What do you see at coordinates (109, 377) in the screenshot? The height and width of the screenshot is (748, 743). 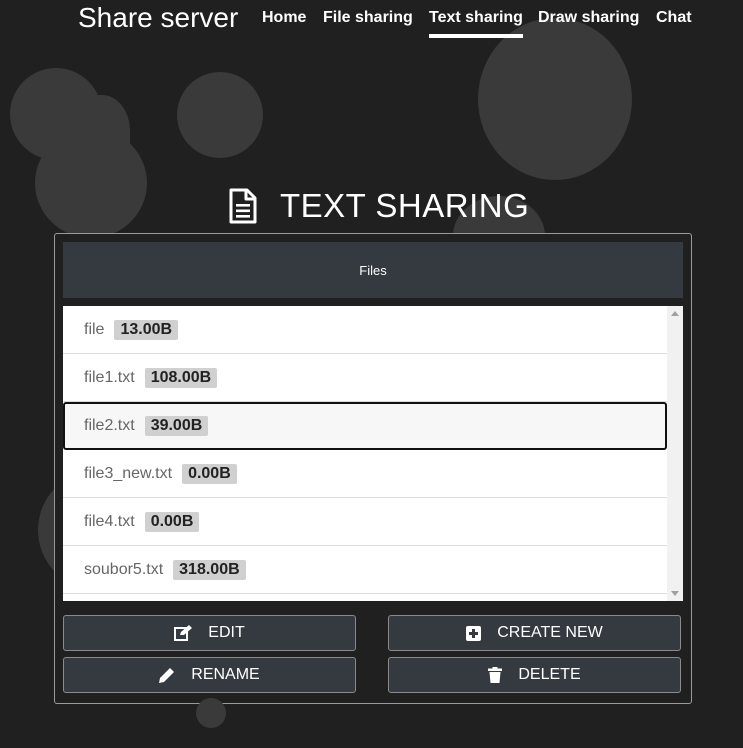 I see `file-name: file1.txt` at bounding box center [109, 377].